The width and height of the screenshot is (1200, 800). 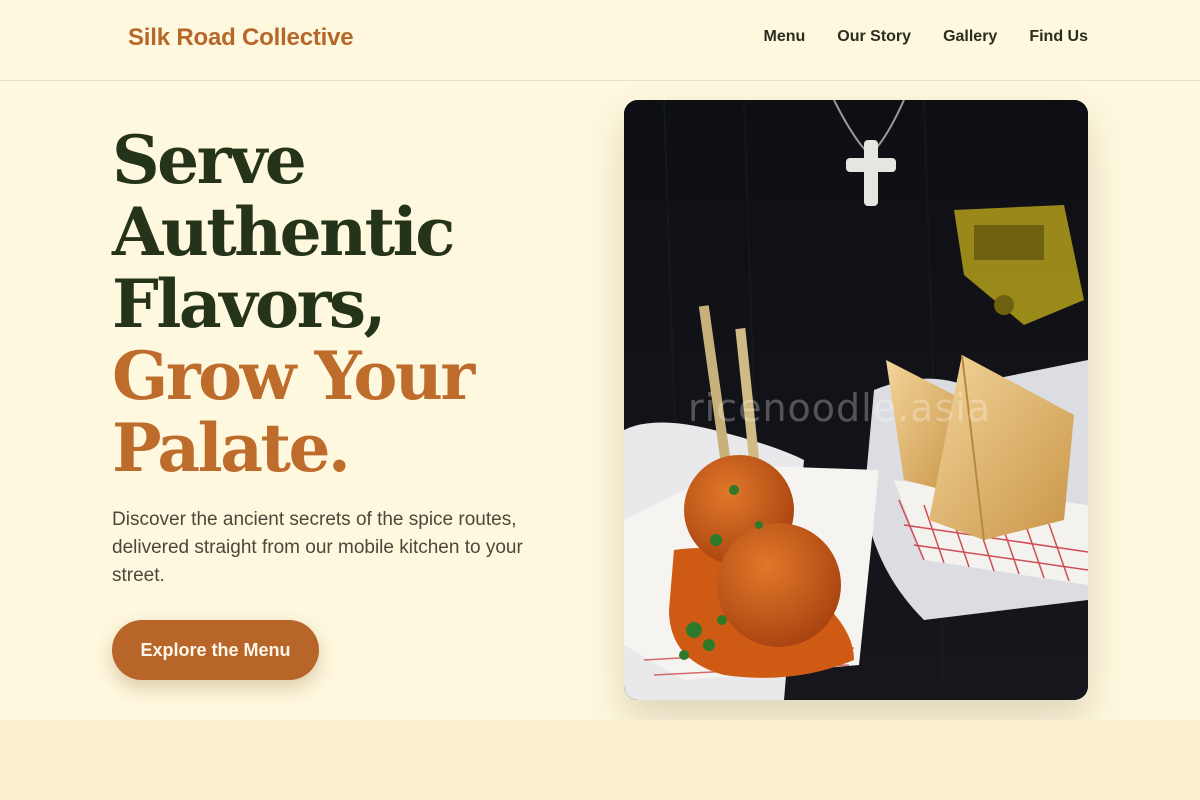 I want to click on brand-logo: Silk Road Collective, so click(x=241, y=38).